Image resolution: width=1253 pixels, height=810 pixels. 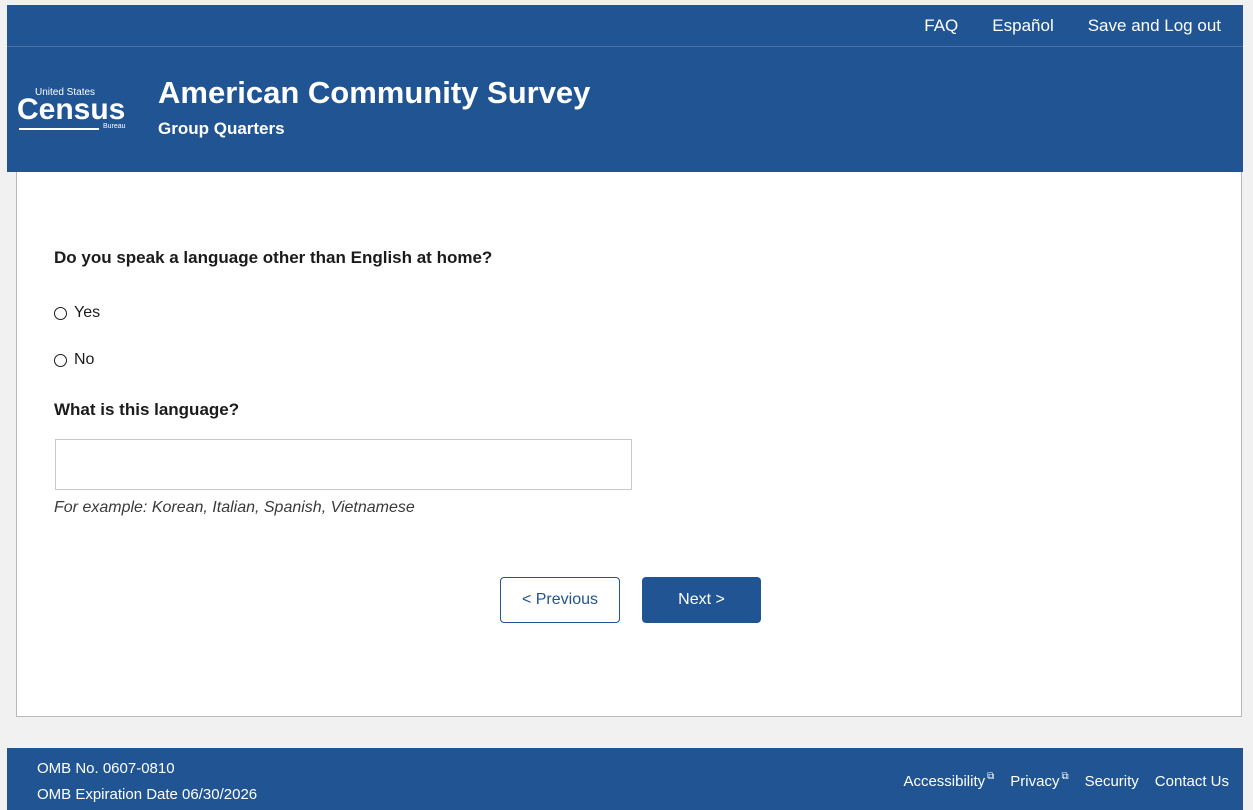 I want to click on logo-census: Census, so click(x=71, y=109).